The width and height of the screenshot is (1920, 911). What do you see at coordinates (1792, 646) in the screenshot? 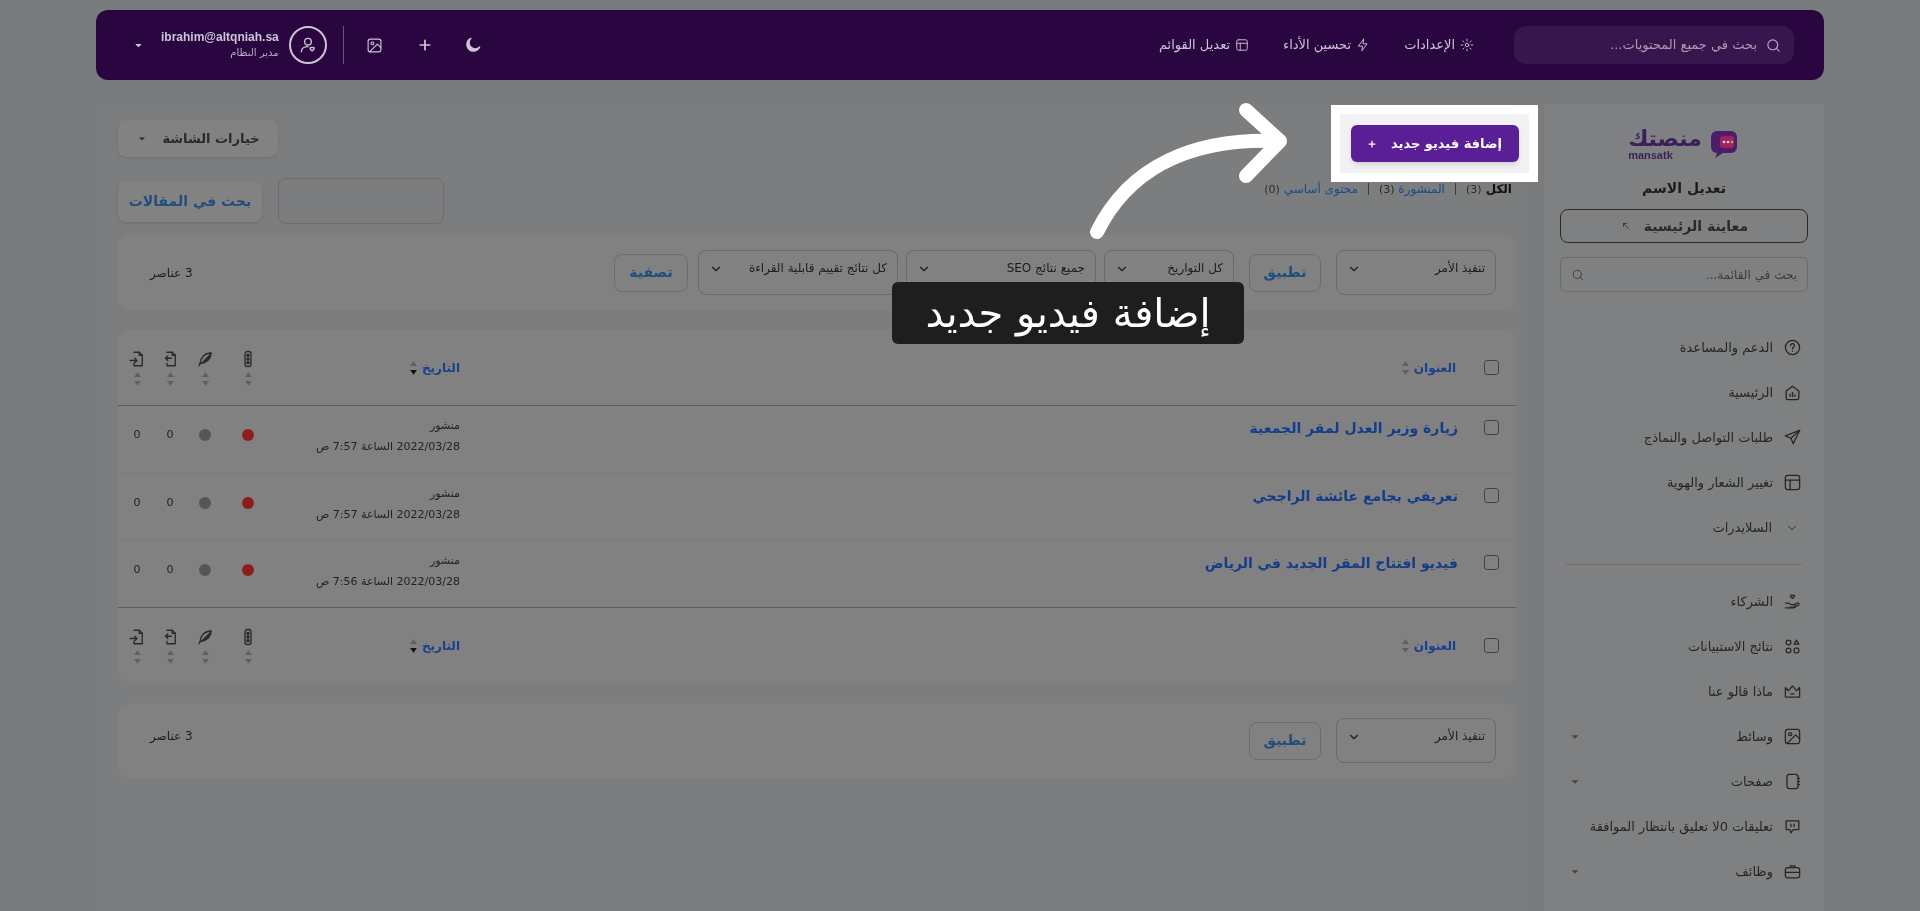
I see `shapes-icon` at bounding box center [1792, 646].